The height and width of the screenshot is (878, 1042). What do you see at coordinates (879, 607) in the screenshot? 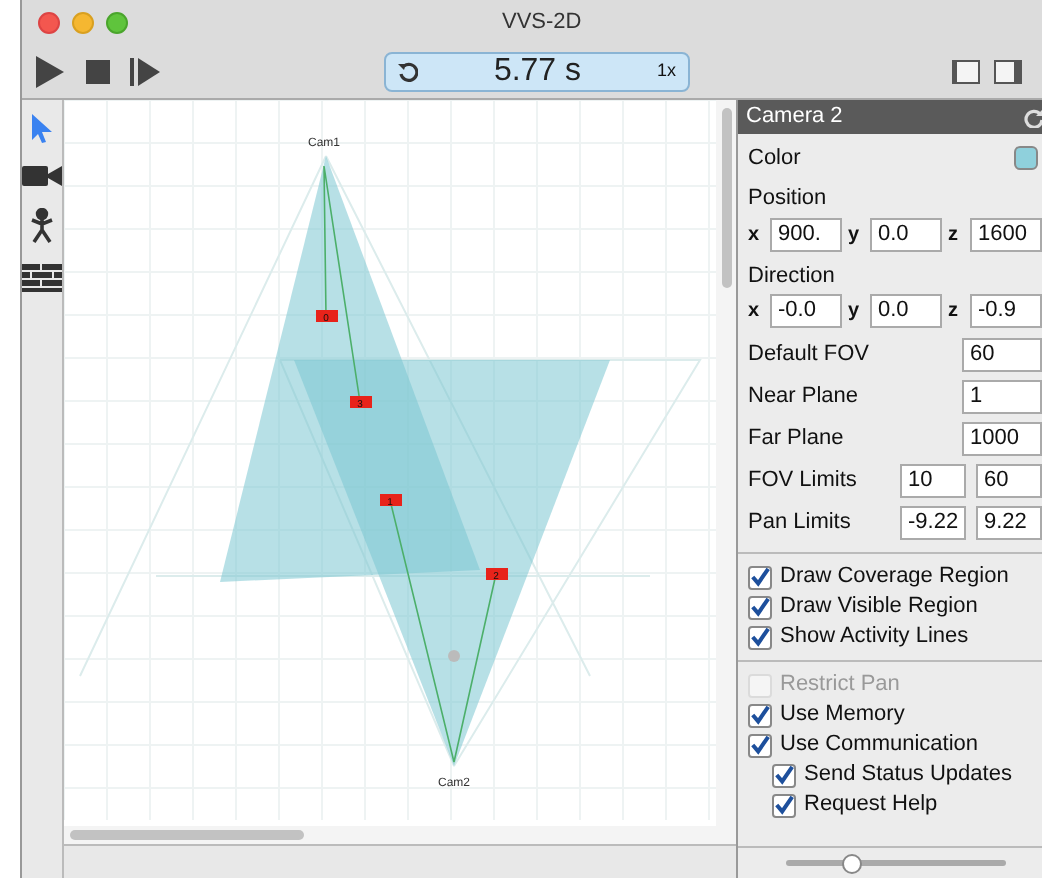
I see `checkbox-label: Draw Visible Region` at bounding box center [879, 607].